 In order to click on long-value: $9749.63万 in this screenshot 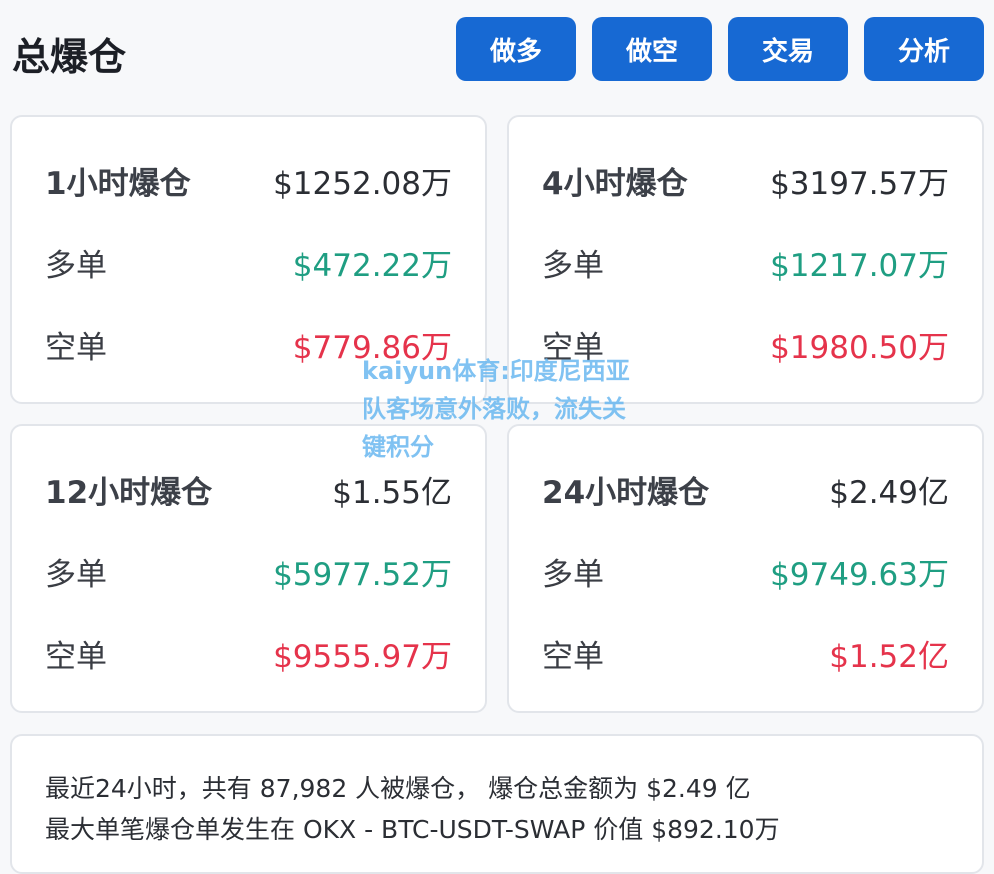, I will do `click(859, 575)`.